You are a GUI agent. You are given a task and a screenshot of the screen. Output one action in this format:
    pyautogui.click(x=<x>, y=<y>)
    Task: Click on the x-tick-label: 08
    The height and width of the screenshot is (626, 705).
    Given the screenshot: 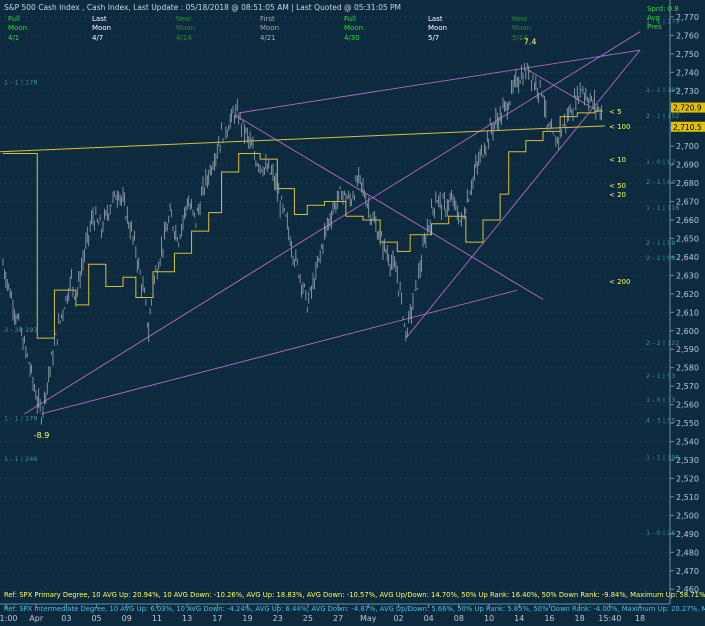 What is the action you would take?
    pyautogui.click(x=459, y=618)
    